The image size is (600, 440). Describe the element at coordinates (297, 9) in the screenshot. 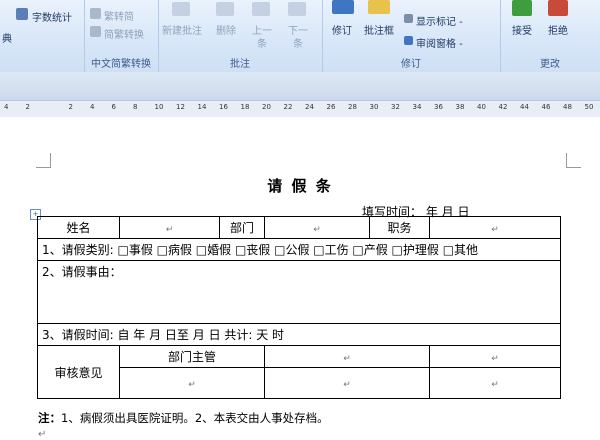

I see `next-comment-icon` at that location.